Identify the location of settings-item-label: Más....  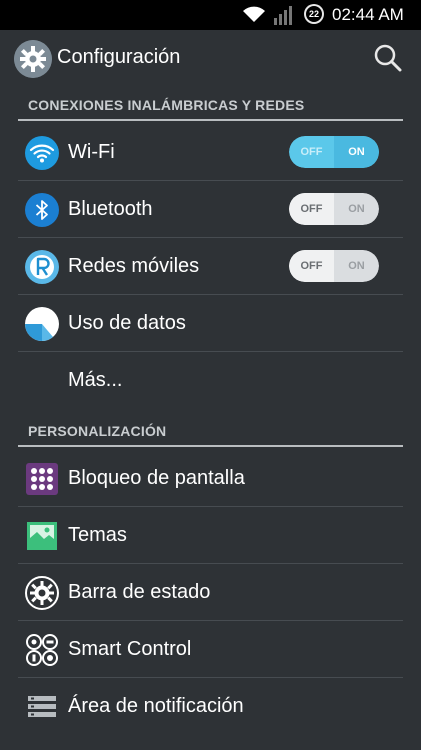
(95, 380).